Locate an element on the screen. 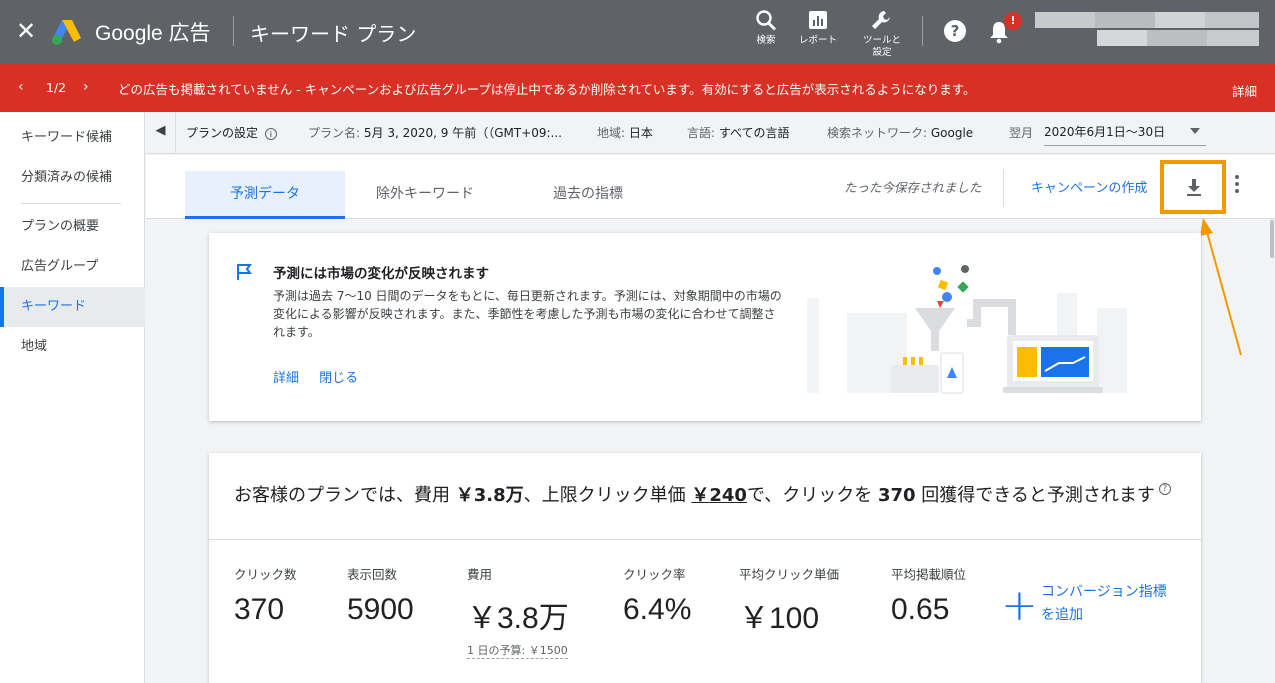 The height and width of the screenshot is (683, 1275). page-title: キーワード プラン is located at coordinates (333, 34).